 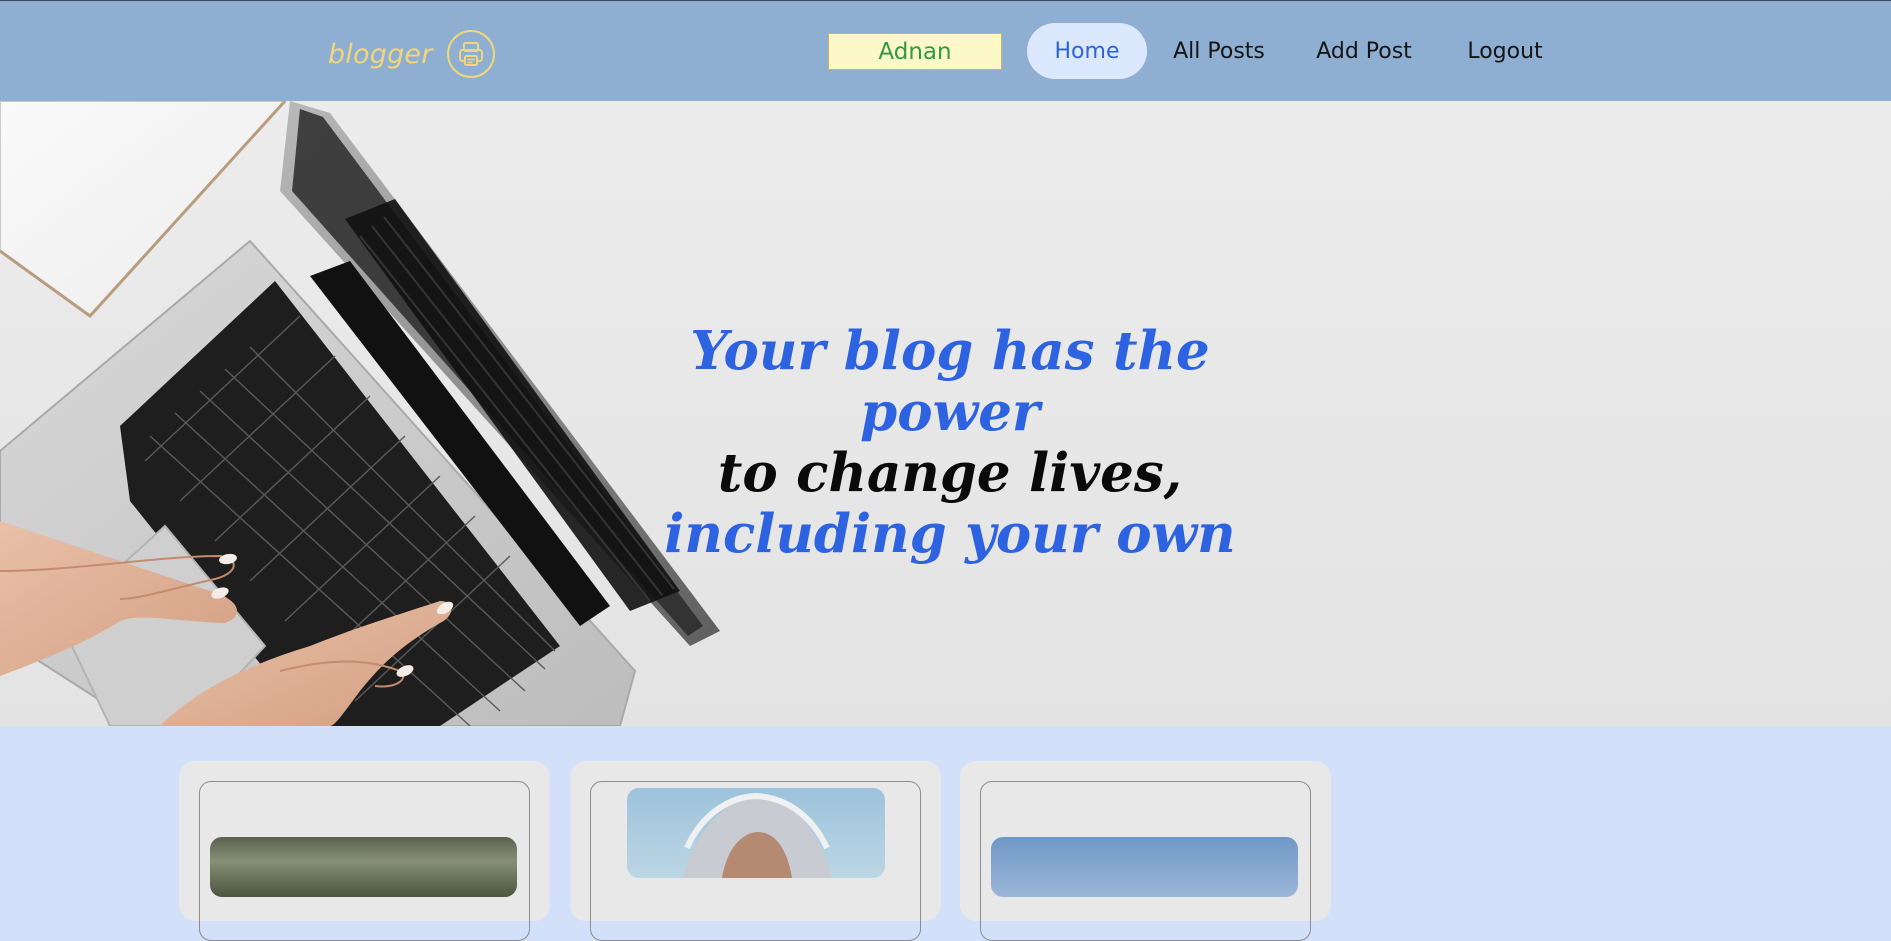 What do you see at coordinates (1219, 51) in the screenshot?
I see `nav-all-posts-link: All Posts` at bounding box center [1219, 51].